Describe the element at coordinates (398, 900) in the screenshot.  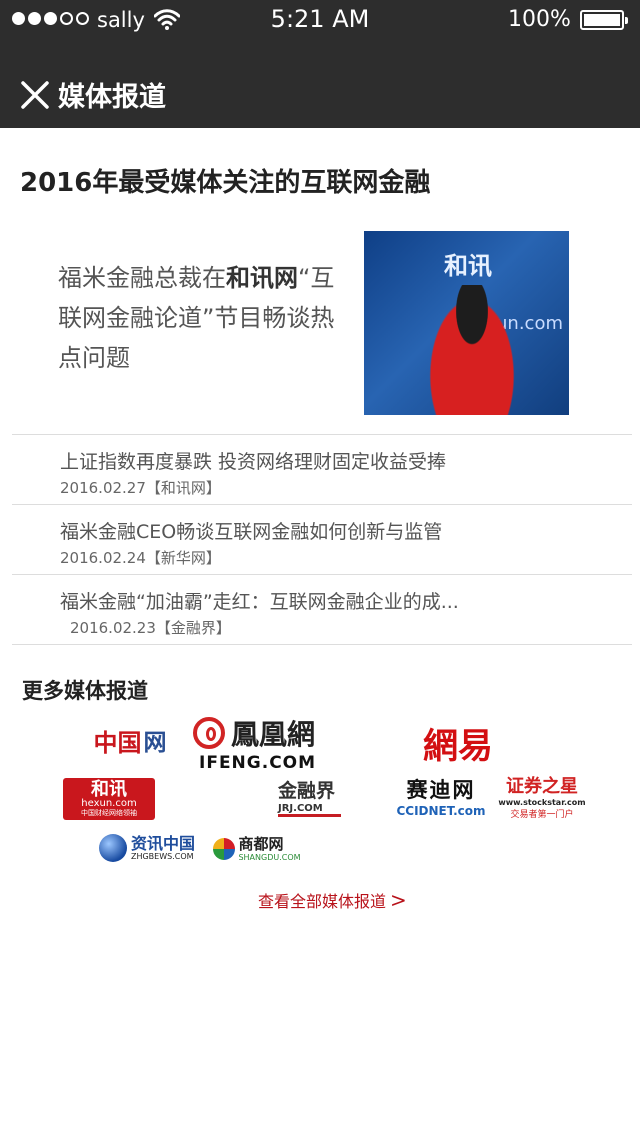
I see `chevron-right-icon: >` at that location.